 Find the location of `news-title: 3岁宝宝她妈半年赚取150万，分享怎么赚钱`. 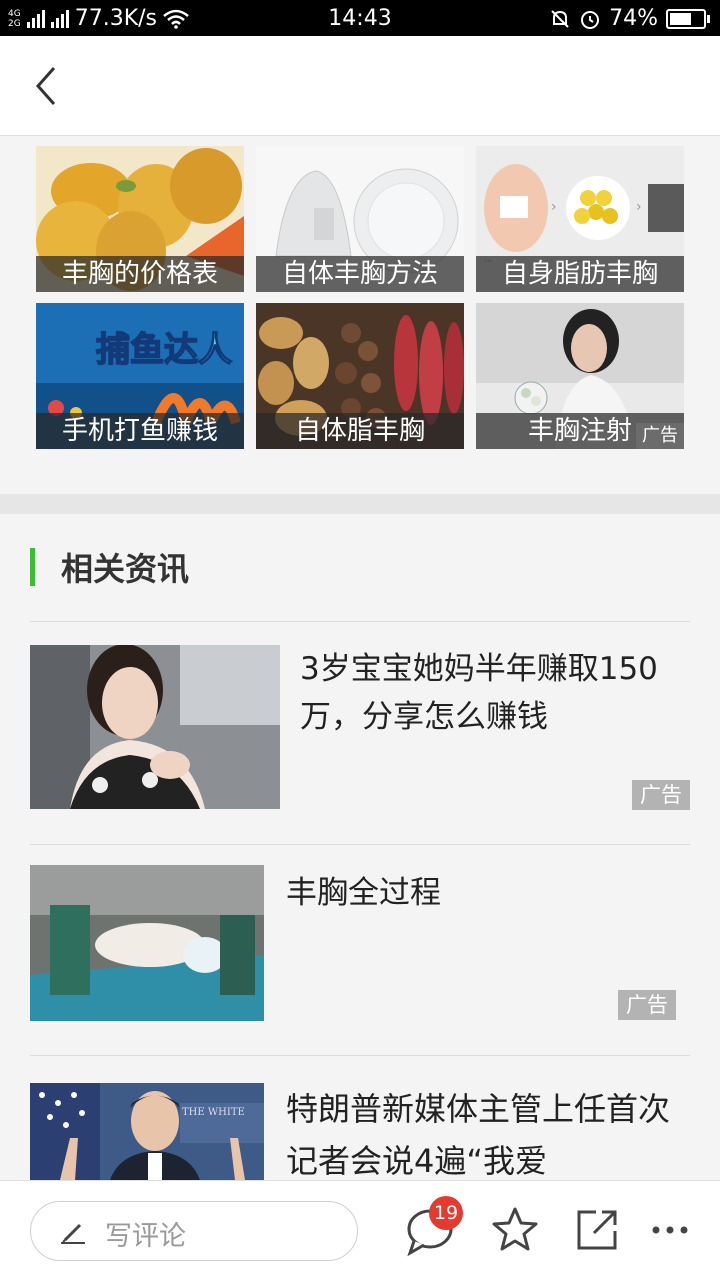

news-title: 3岁宝宝她妈半年赚取150万，分享怎么赚钱 is located at coordinates (479, 693).